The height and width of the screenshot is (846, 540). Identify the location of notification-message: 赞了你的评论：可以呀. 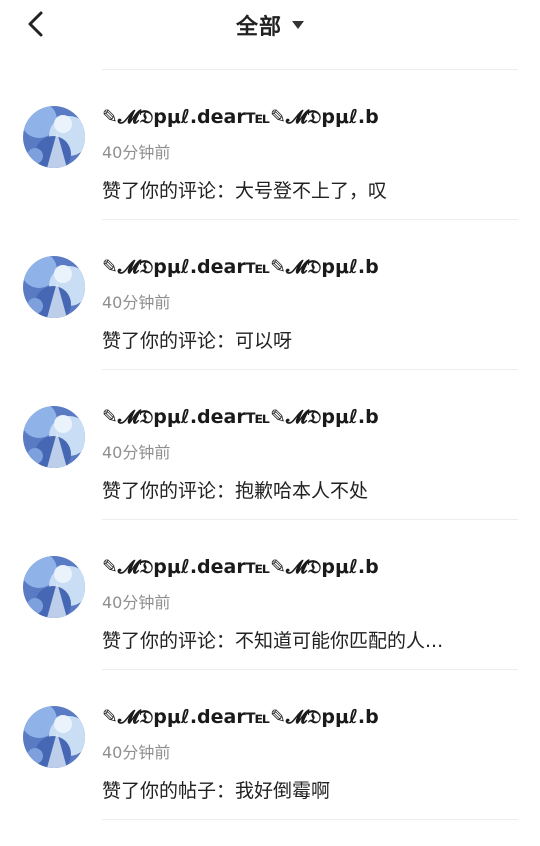
(197, 339).